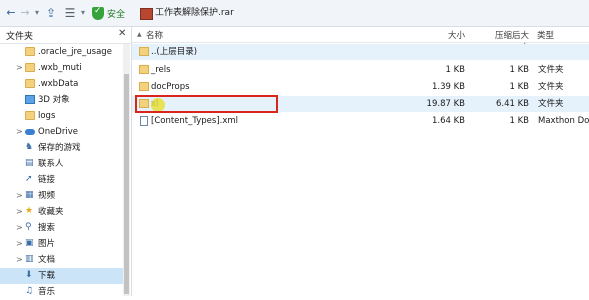 Image resolution: width=589 pixels, height=300 pixels. What do you see at coordinates (448, 121) in the screenshot?
I see `row-size: 1.64 KB` at bounding box center [448, 121].